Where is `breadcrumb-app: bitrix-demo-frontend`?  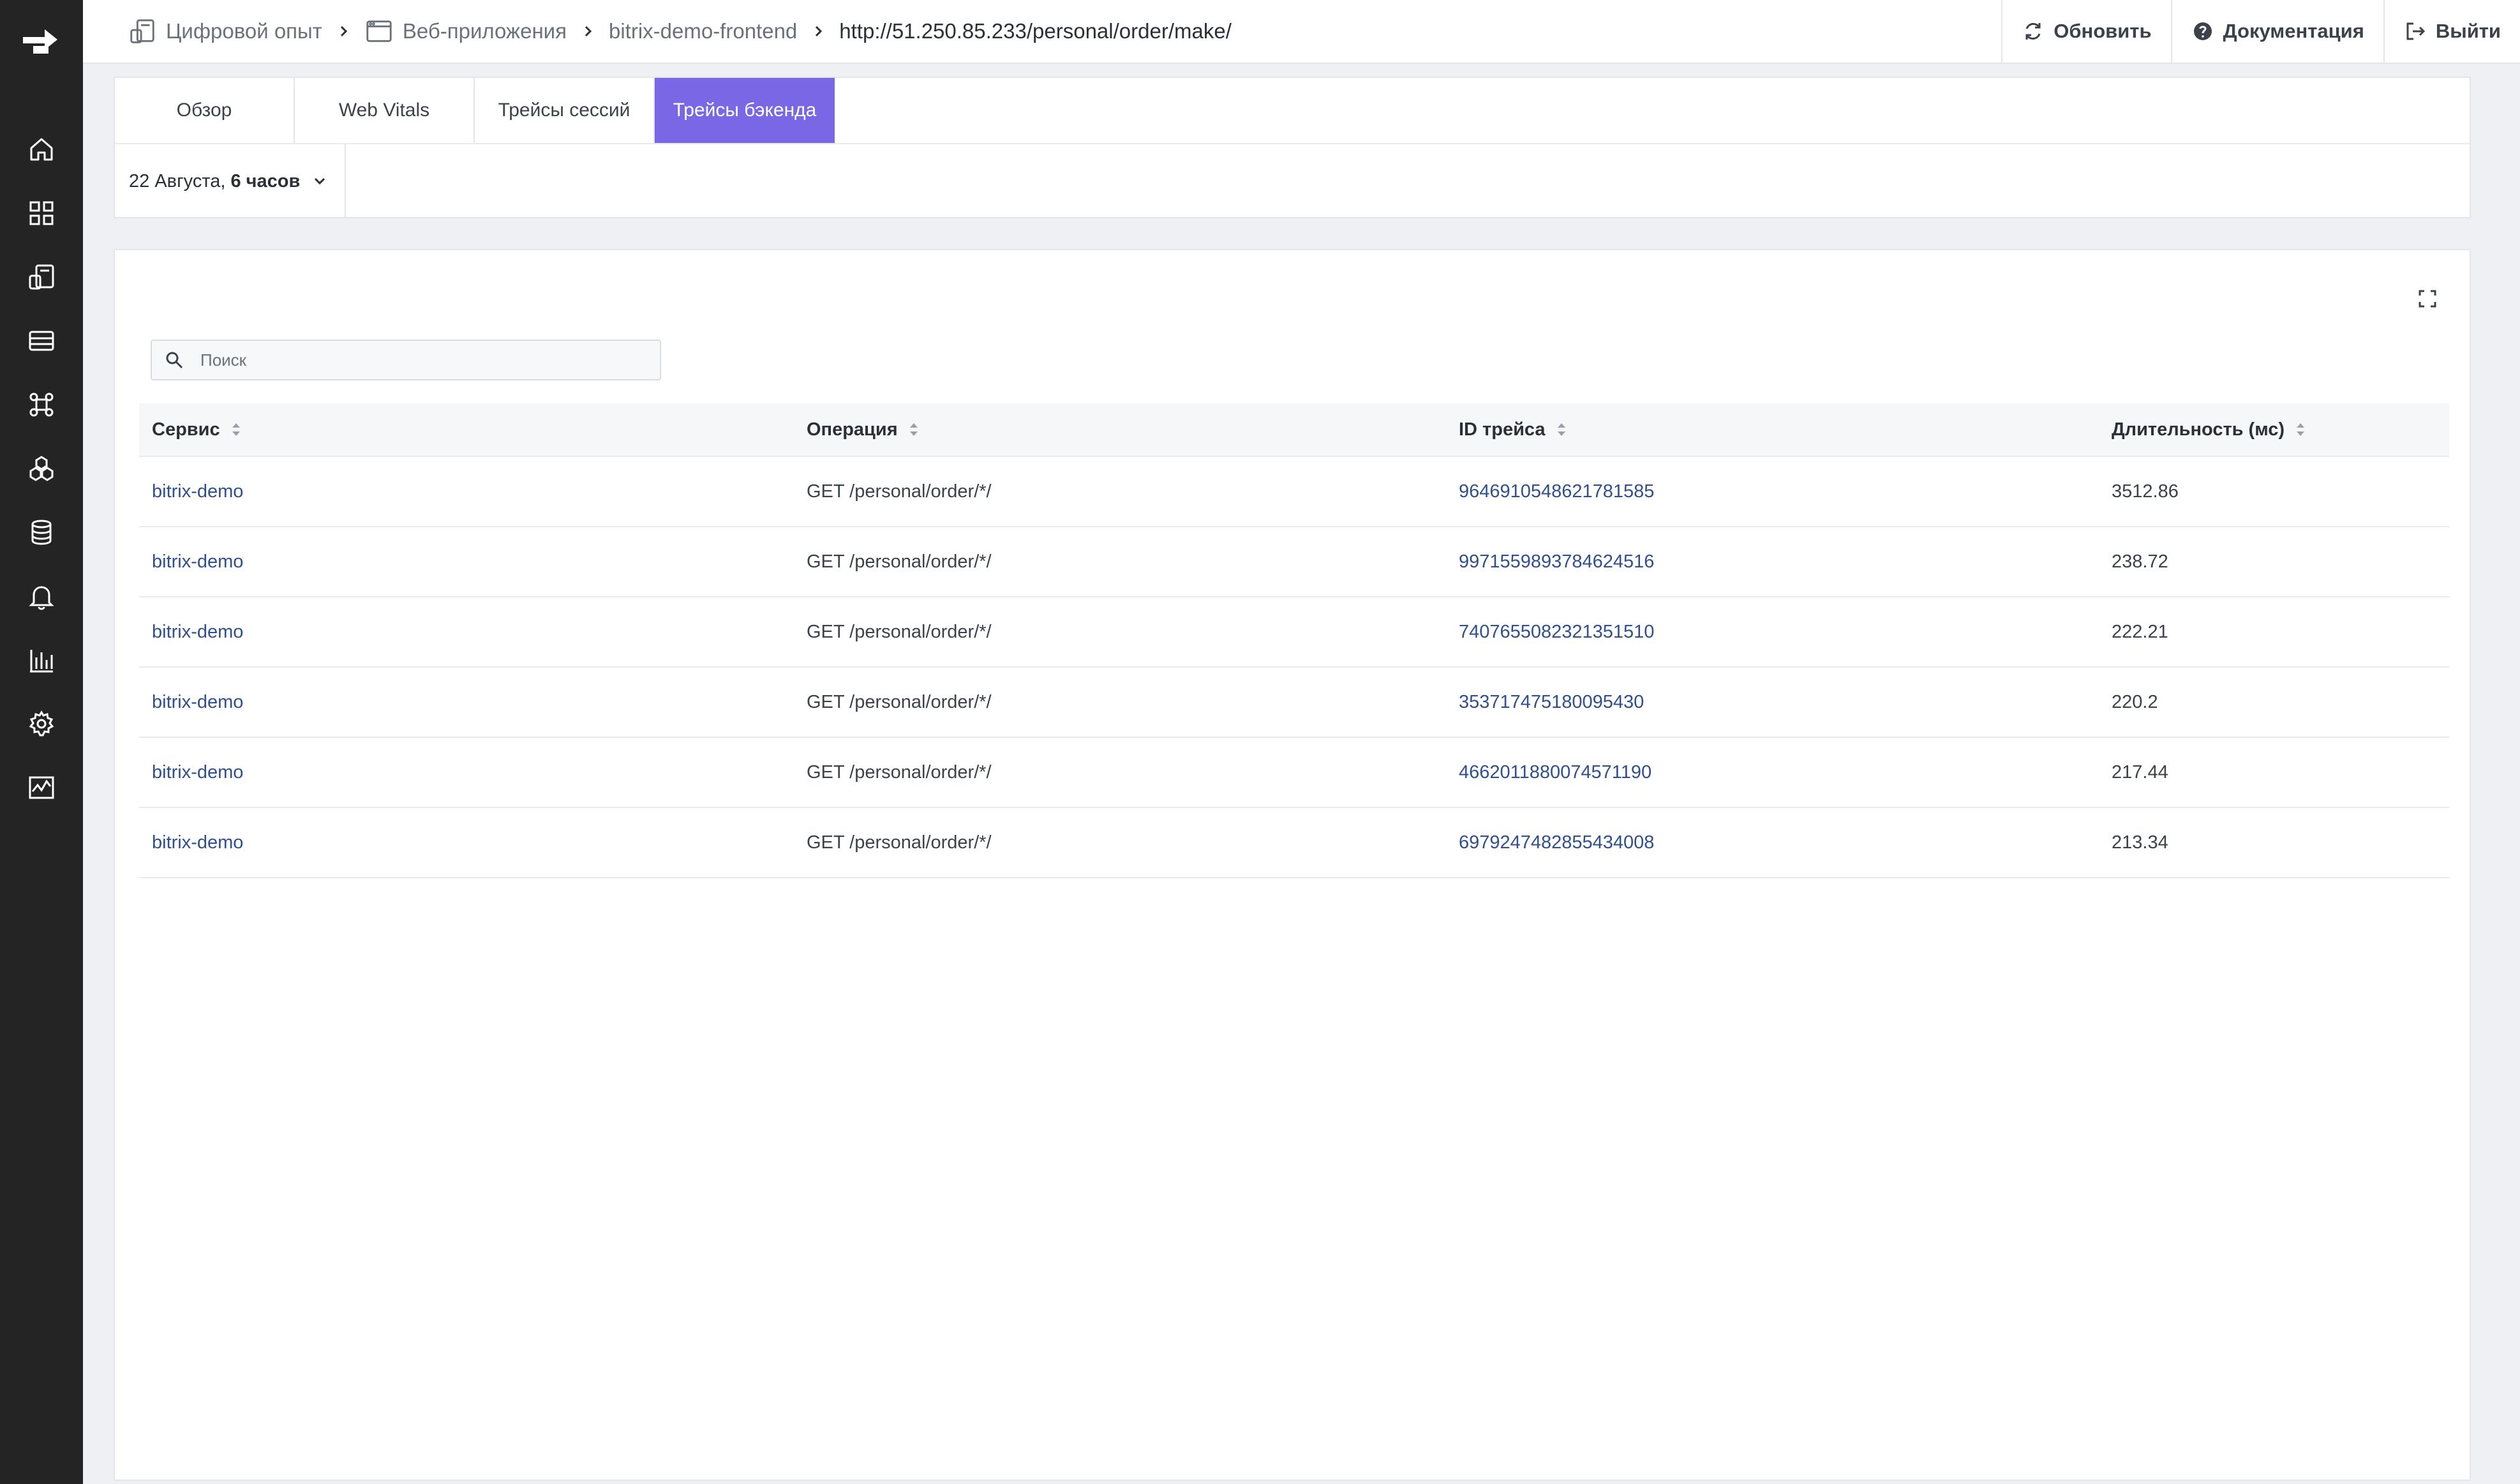
breadcrumb-app: bitrix-demo-frontend is located at coordinates (703, 31).